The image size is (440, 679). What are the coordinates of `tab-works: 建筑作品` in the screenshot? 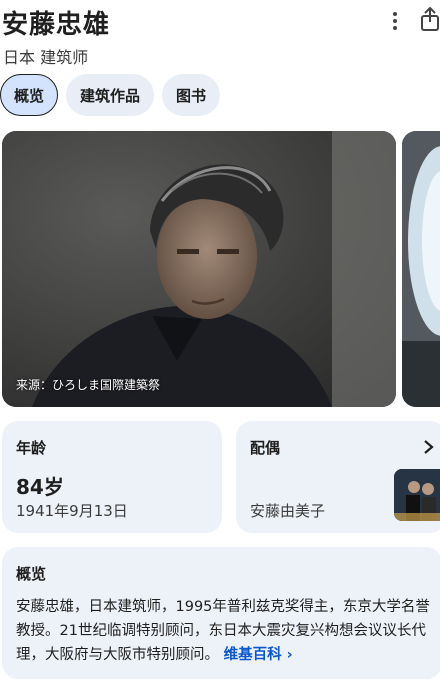 It's located at (110, 95).